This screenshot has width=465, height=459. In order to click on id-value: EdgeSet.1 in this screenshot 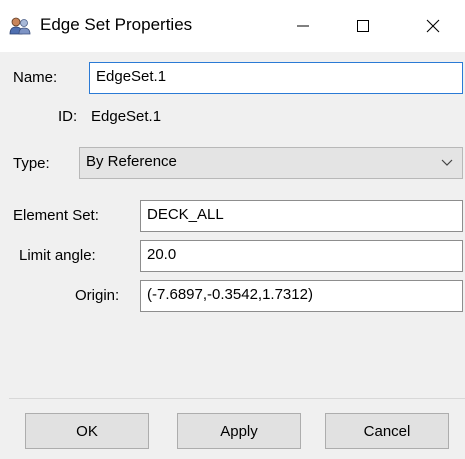, I will do `click(126, 116)`.